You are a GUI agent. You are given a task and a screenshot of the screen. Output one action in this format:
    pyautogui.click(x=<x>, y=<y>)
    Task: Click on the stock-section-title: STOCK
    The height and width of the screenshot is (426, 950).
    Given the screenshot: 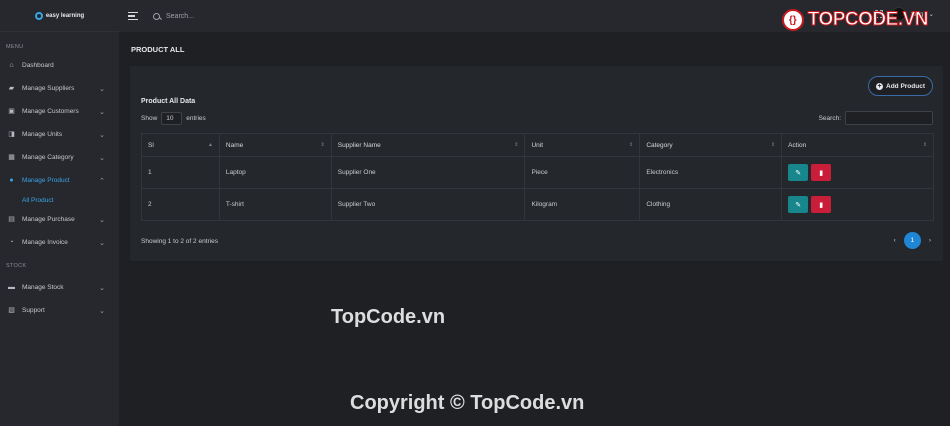 What is the action you would take?
    pyautogui.click(x=16, y=266)
    